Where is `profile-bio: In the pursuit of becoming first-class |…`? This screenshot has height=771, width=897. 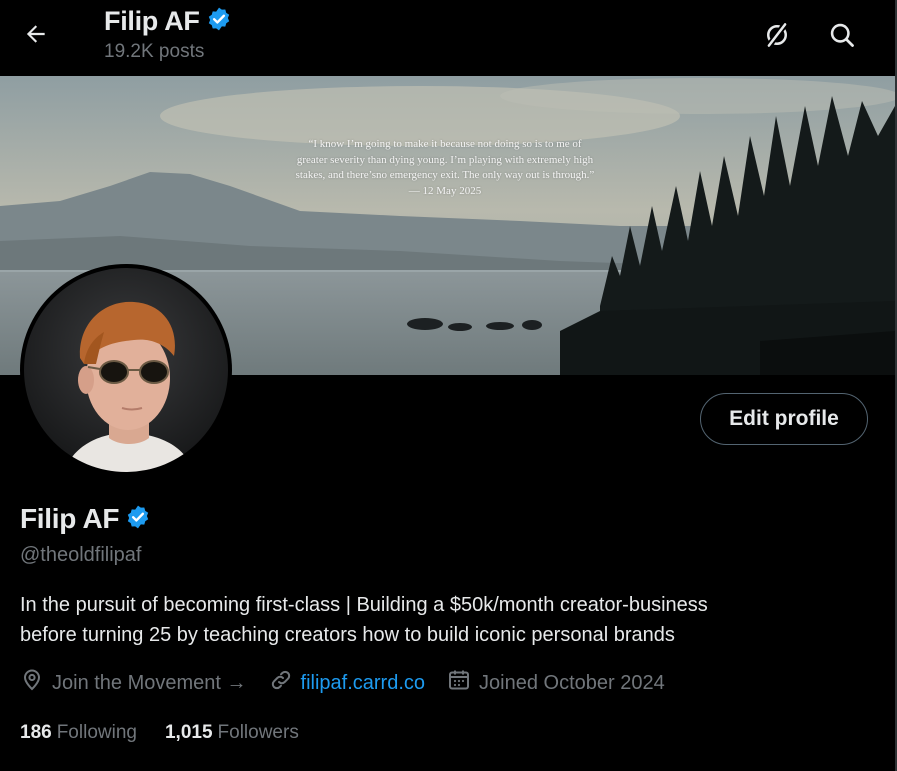
profile-bio: In the pursuit of becoming first-class |… is located at coordinates (440, 620).